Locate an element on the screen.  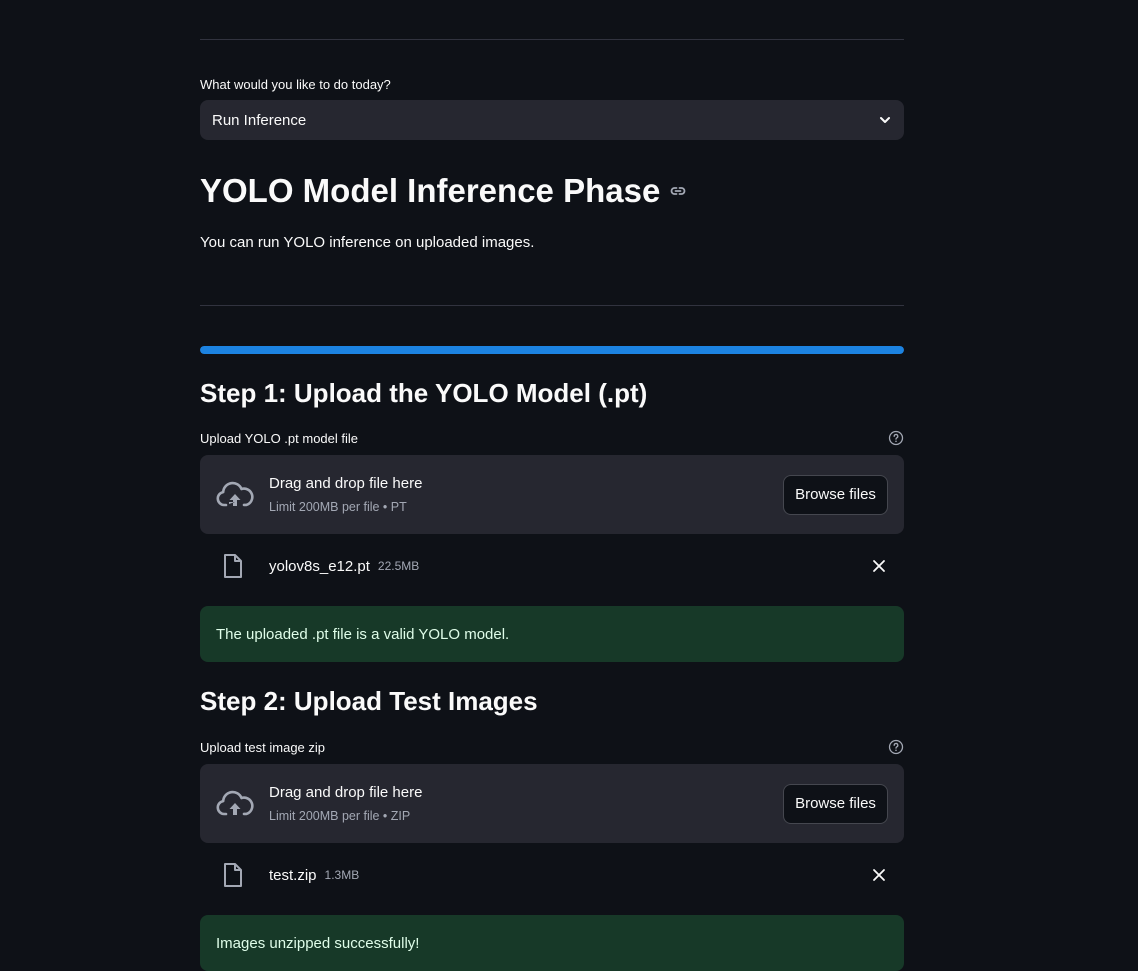
dropzone-limit: Limit 200MB per file • PT is located at coordinates (338, 507).